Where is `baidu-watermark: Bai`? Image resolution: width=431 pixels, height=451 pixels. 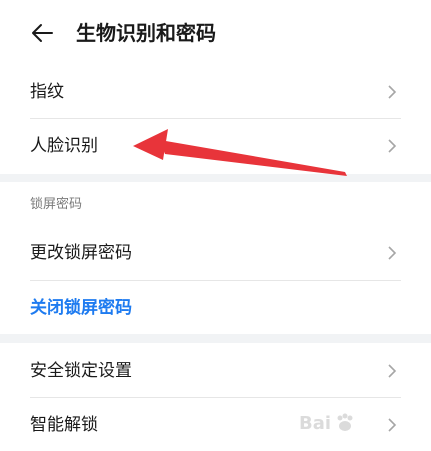
baidu-watermark: Bai is located at coordinates (359, 423).